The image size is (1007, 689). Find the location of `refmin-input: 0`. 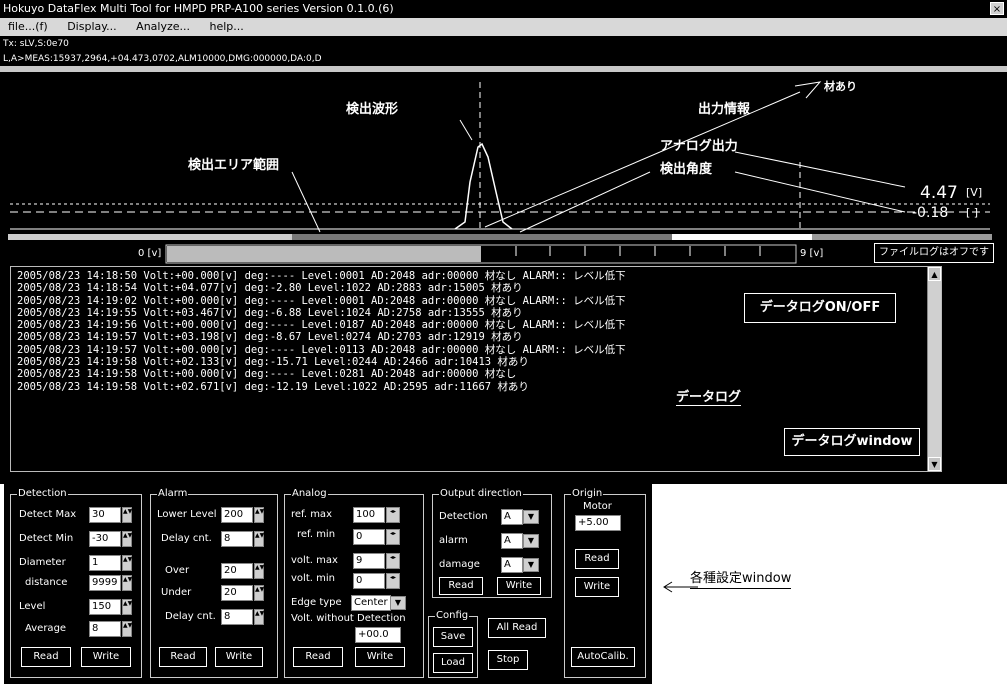

refmin-input: 0 is located at coordinates (369, 537).